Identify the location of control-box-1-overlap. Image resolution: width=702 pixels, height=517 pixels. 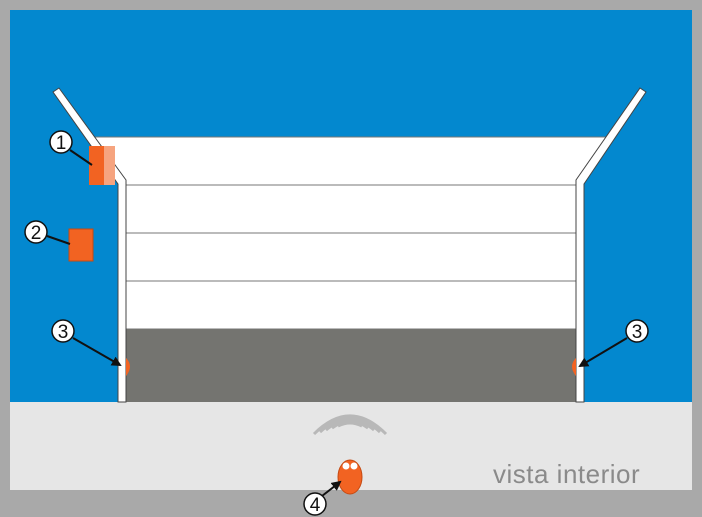
(109, 165).